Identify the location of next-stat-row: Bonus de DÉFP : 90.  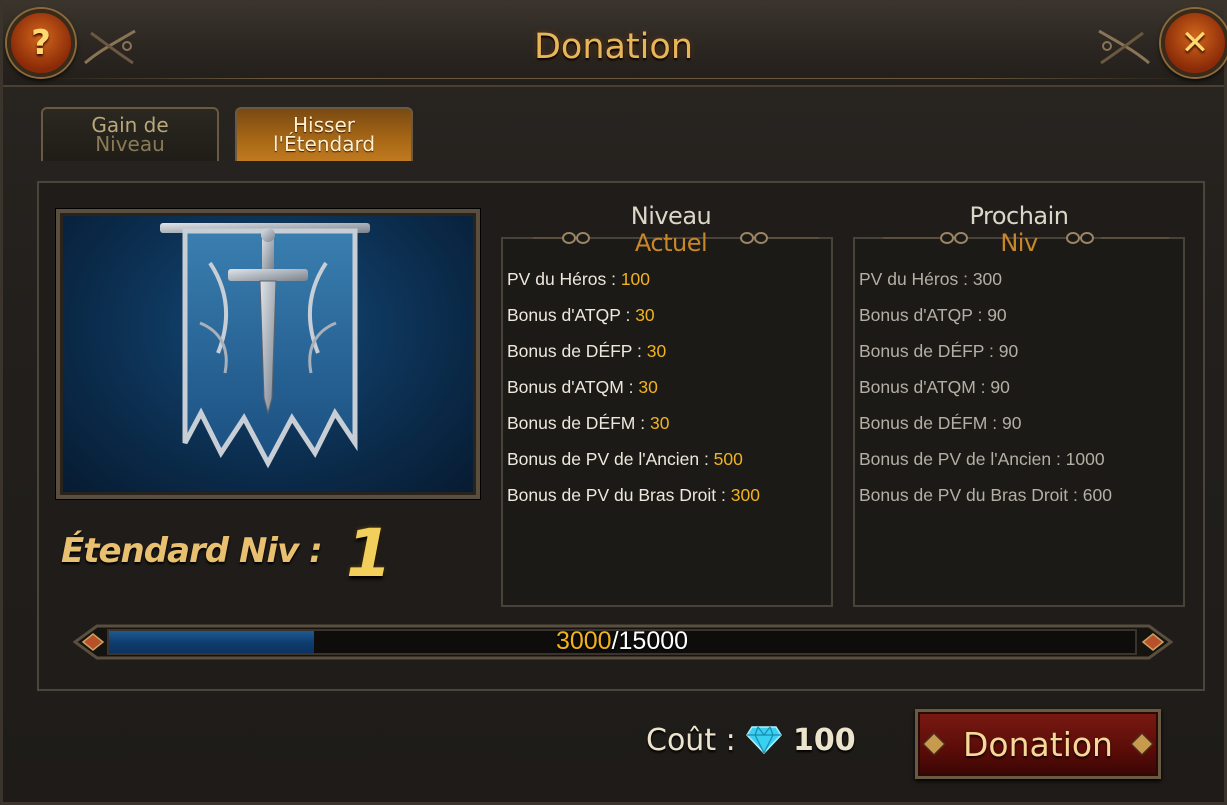
(938, 351).